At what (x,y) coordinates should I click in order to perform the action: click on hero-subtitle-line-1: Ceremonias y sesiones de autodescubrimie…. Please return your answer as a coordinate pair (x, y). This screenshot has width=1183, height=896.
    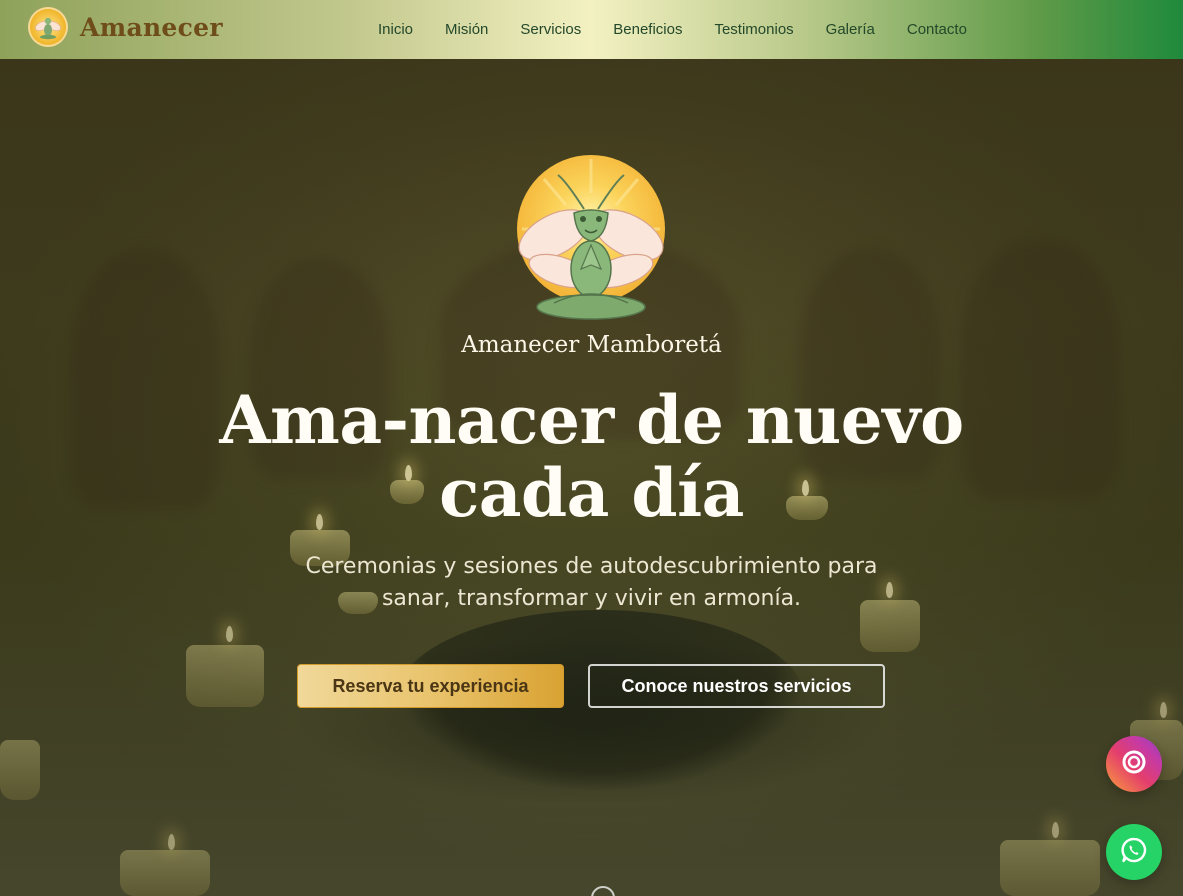
    Looking at the image, I should click on (591, 566).